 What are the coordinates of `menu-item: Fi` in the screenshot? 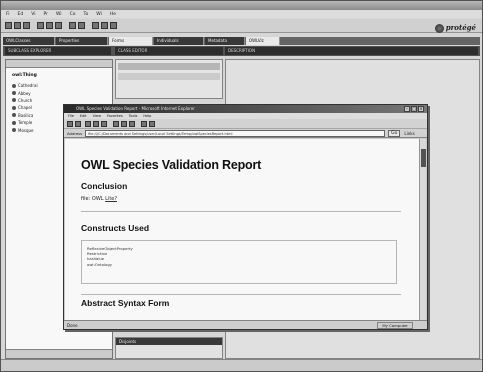 It's located at (8, 14).